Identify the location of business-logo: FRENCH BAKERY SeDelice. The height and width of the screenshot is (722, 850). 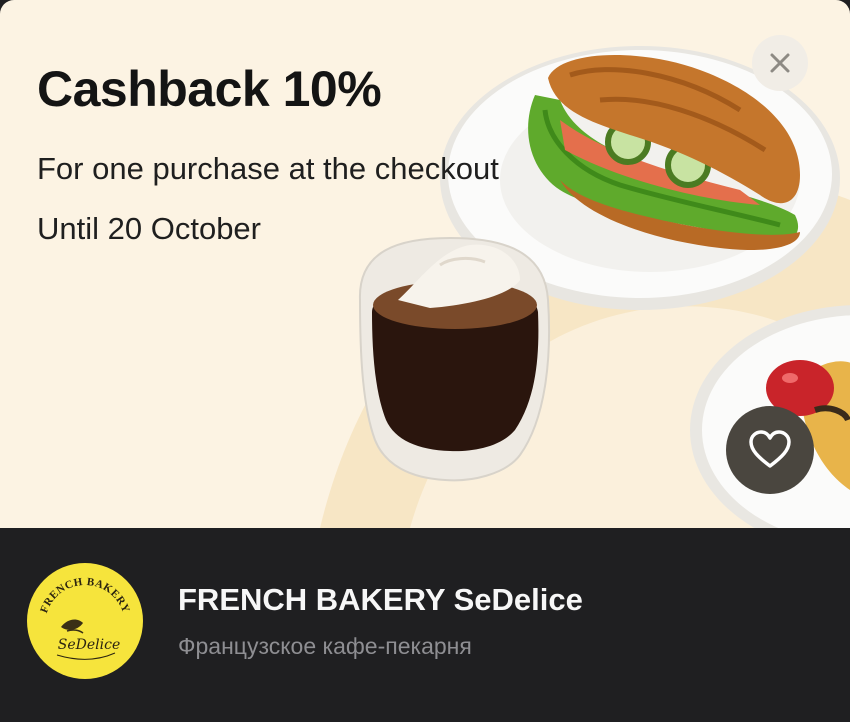
(85, 621).